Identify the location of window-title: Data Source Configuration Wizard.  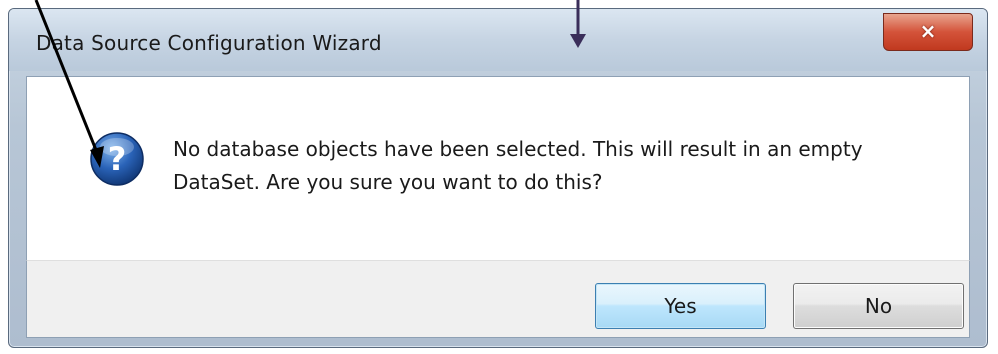
(209, 43).